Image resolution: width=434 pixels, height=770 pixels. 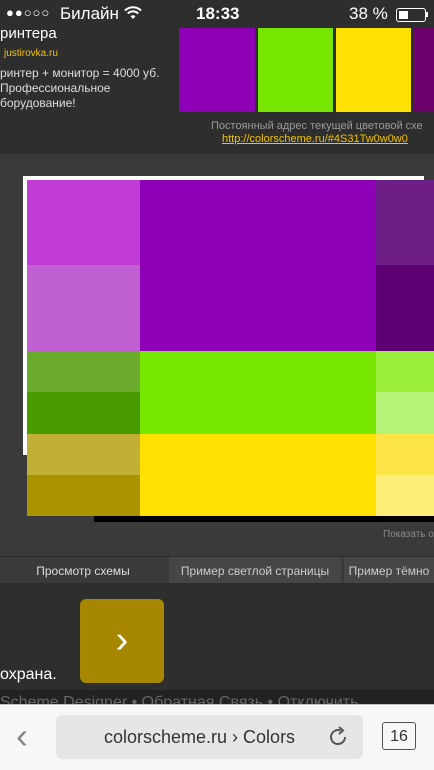 What do you see at coordinates (368, 13) in the screenshot?
I see `battery-percent: 38 %` at bounding box center [368, 13].